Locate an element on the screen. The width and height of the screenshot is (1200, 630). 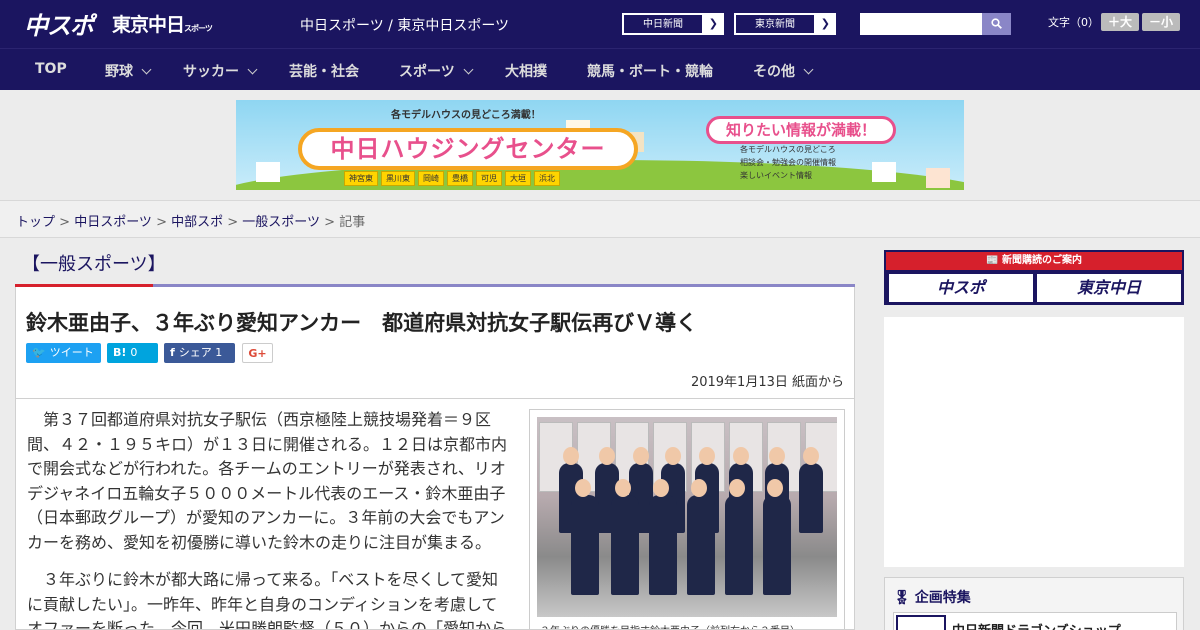
nav-soccer: サッカー is located at coordinates (220, 71).